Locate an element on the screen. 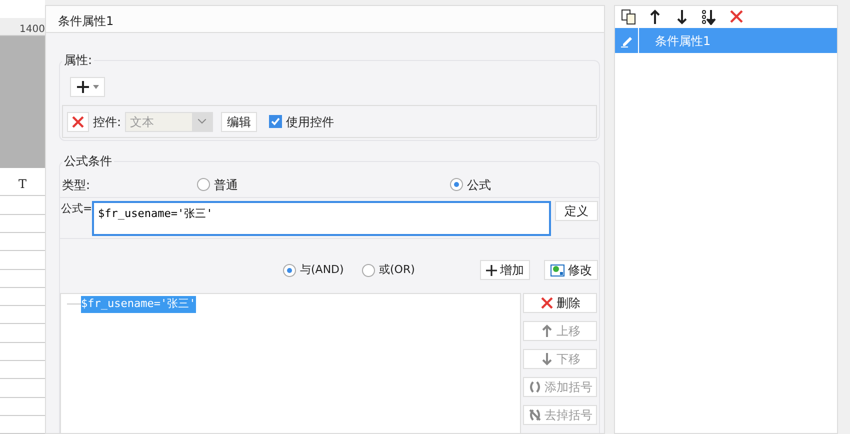 Image resolution: width=850 pixels, height=434 pixels. checkbox-label: 使用控件 is located at coordinates (310, 122).